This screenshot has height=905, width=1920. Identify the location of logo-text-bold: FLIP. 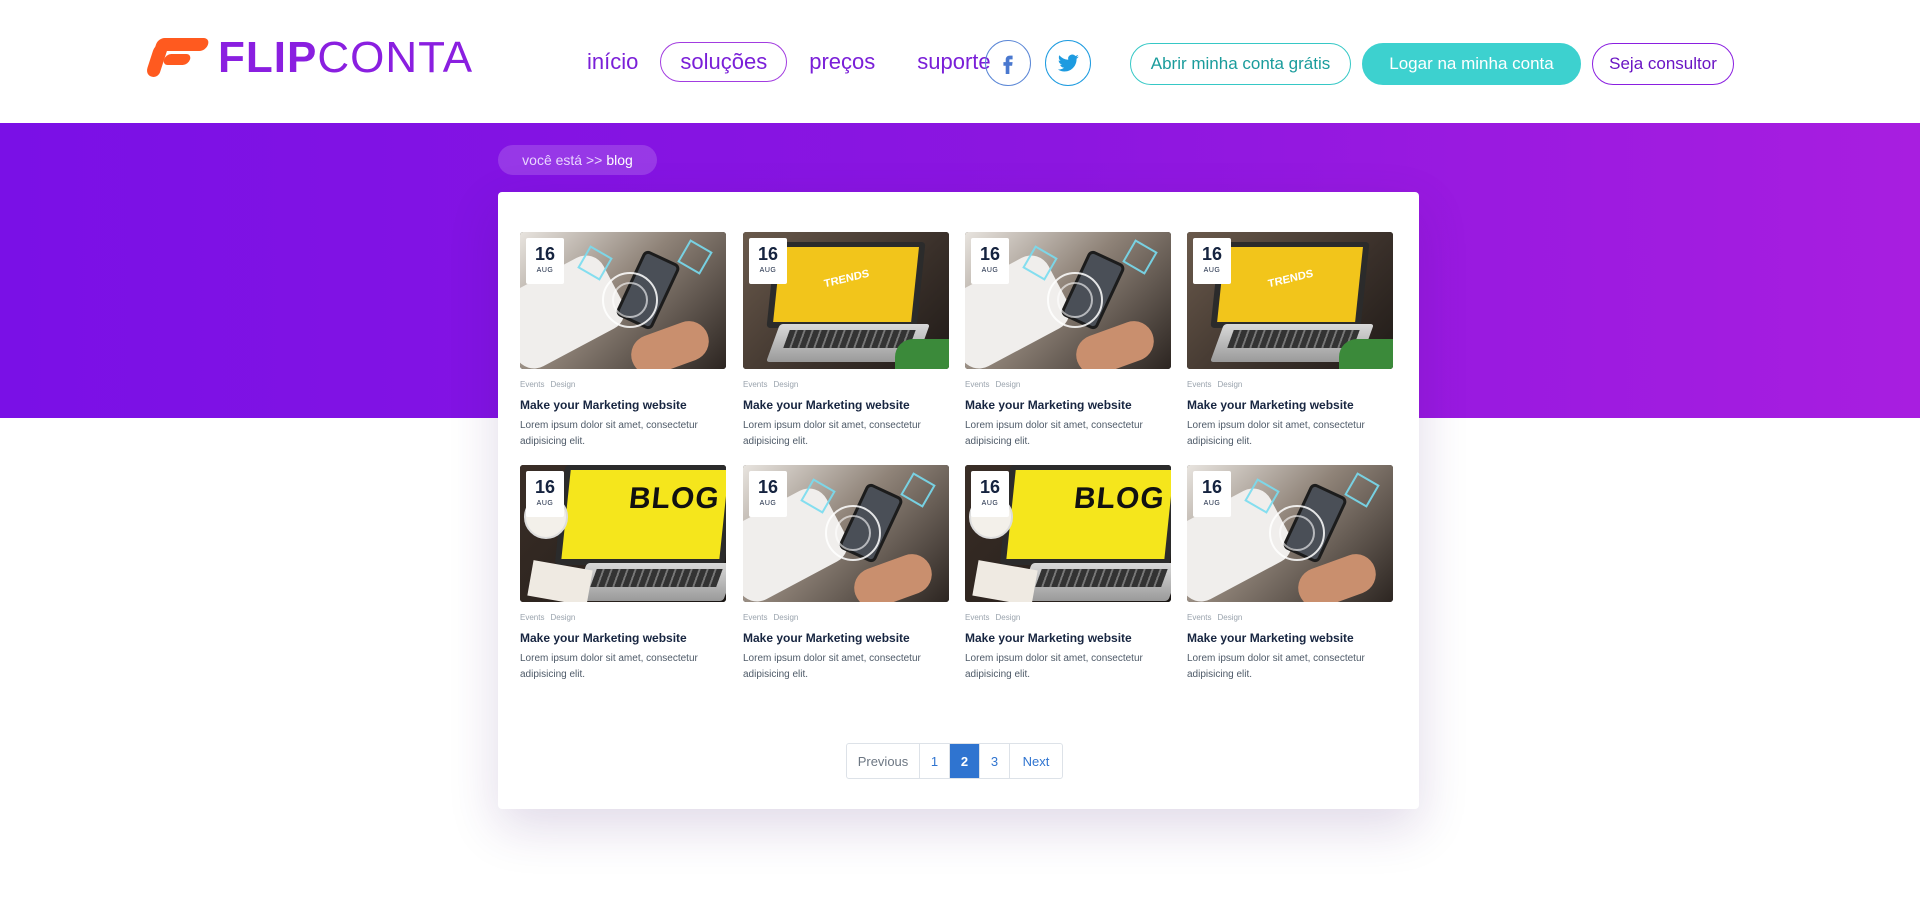
(268, 57).